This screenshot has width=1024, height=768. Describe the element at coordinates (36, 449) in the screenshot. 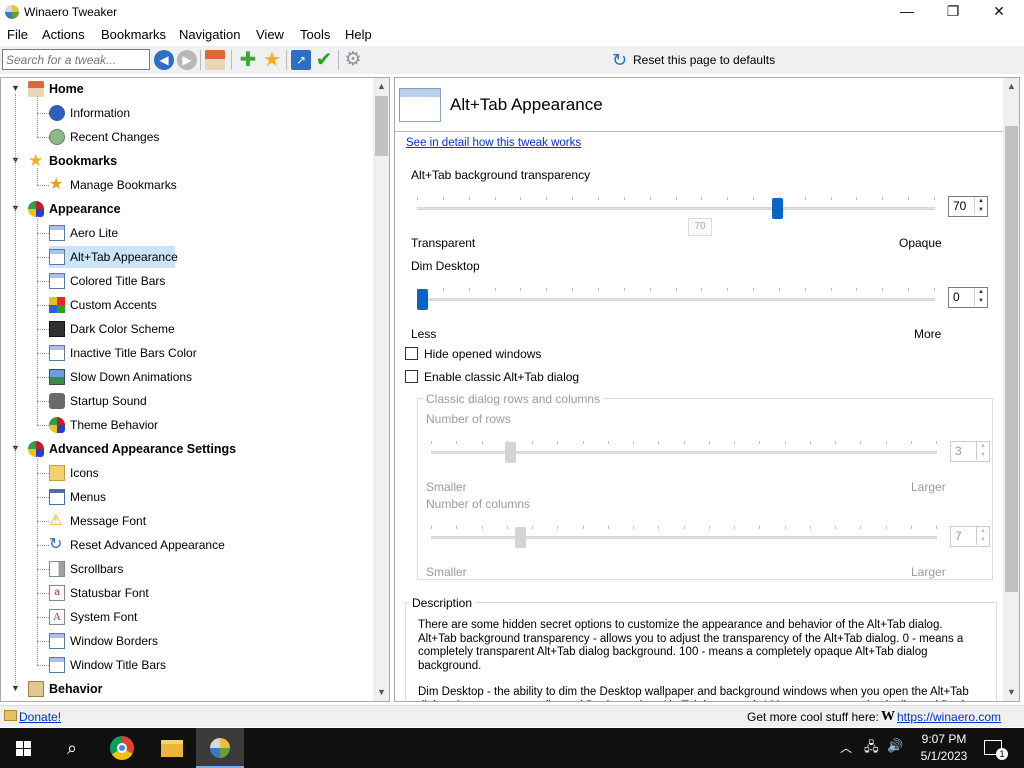

I see `palette-icon` at that location.